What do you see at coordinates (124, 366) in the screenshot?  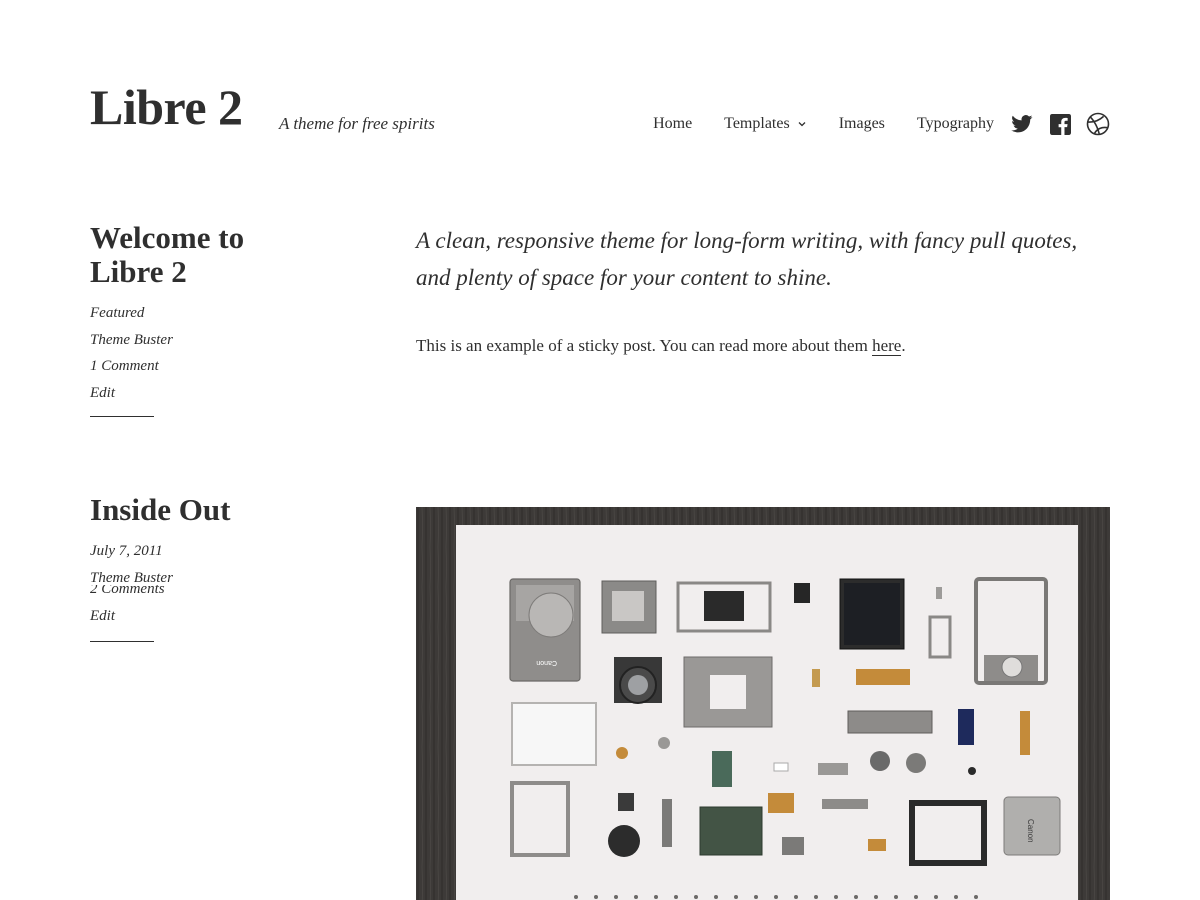 I see `meta-comments: 1 Comment` at bounding box center [124, 366].